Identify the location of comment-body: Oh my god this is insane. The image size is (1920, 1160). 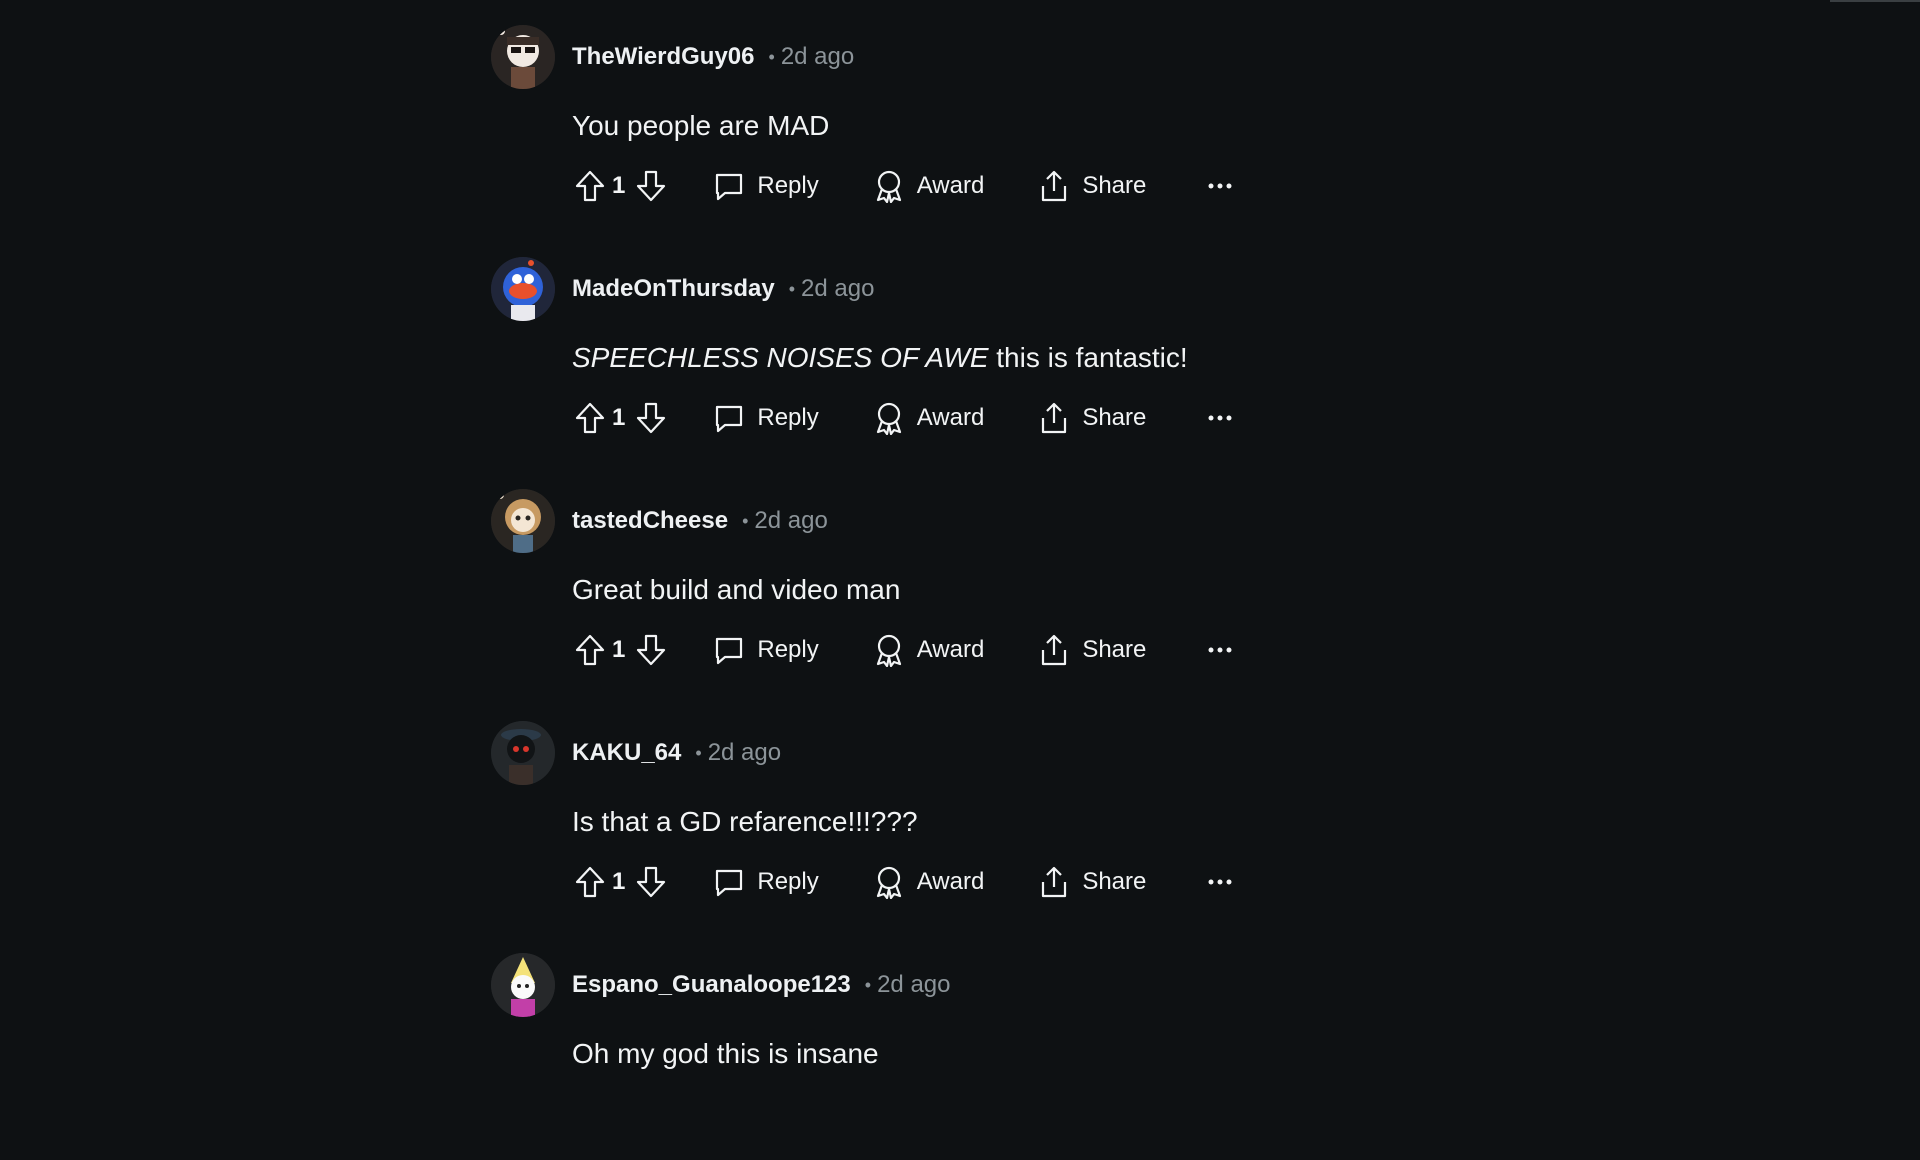
(725, 1054).